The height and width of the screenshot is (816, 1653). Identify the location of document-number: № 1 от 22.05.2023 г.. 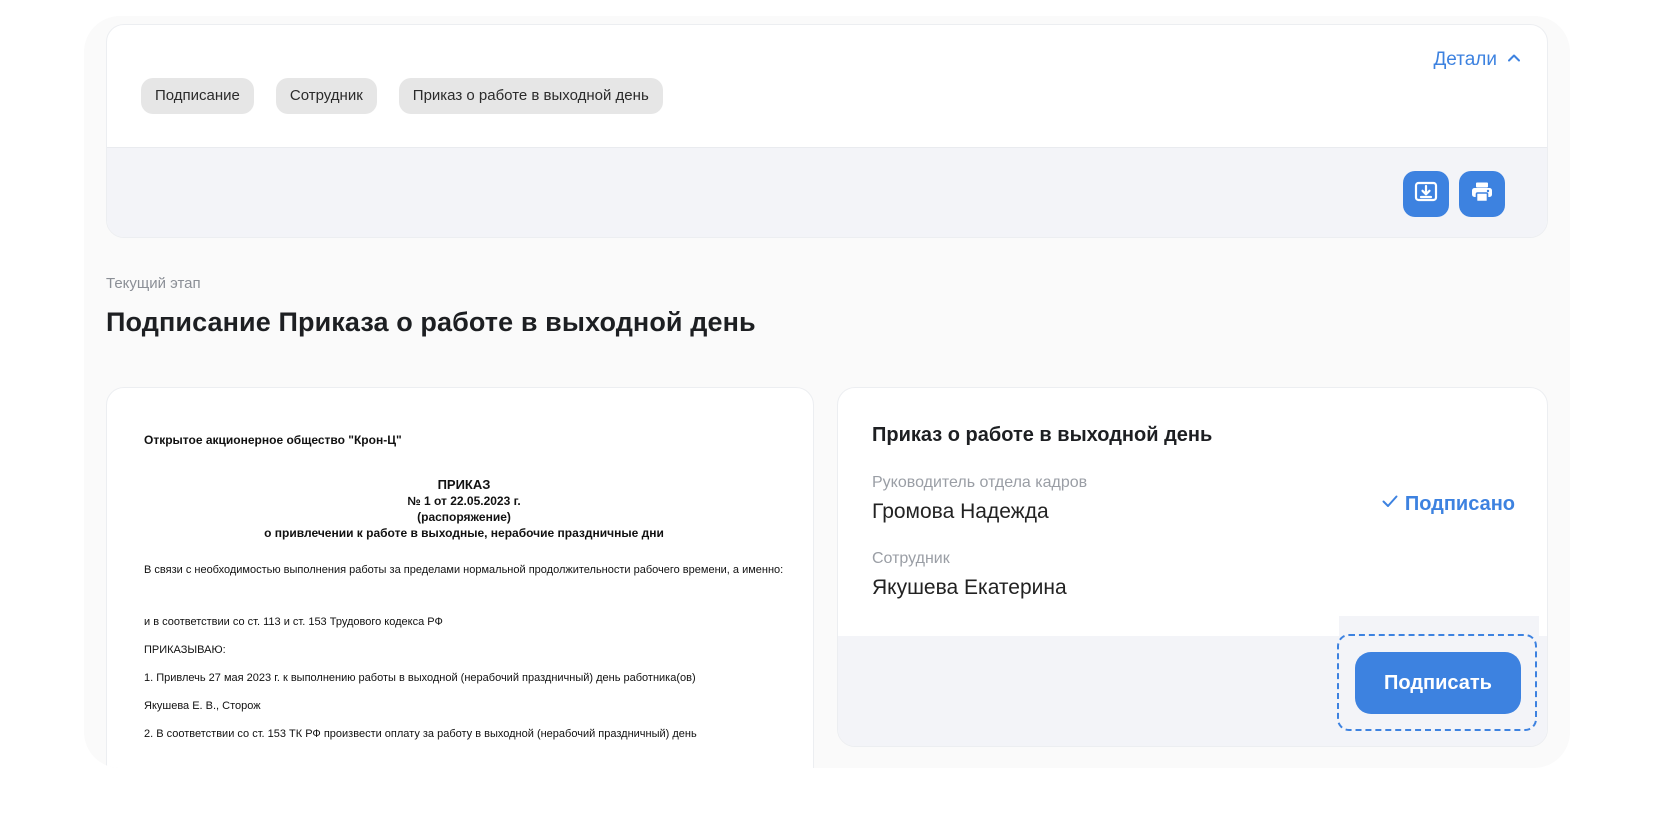
(464, 501).